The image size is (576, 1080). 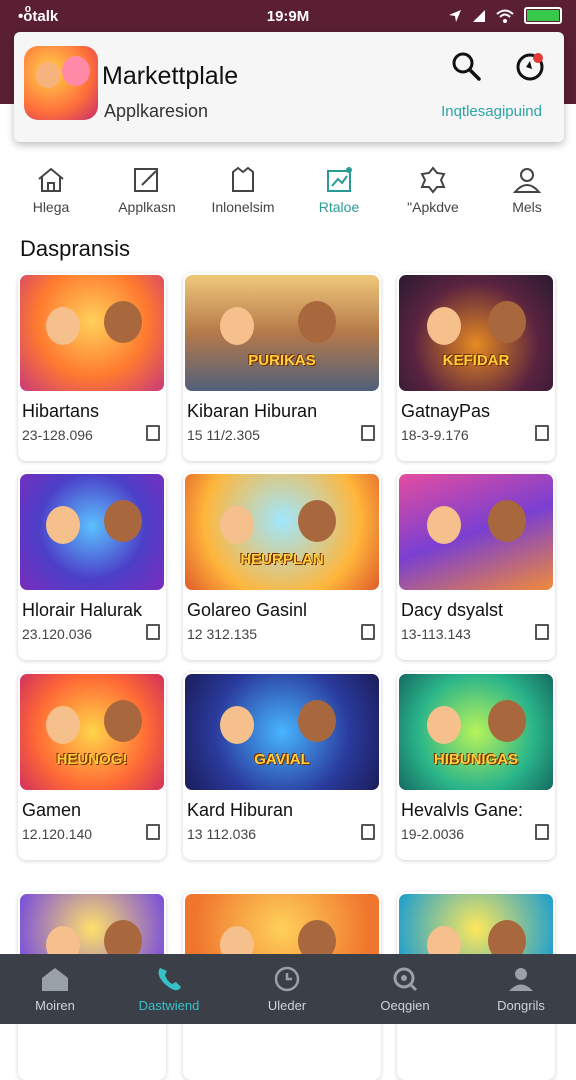 I want to click on game-name: Hibartans, so click(x=61, y=411).